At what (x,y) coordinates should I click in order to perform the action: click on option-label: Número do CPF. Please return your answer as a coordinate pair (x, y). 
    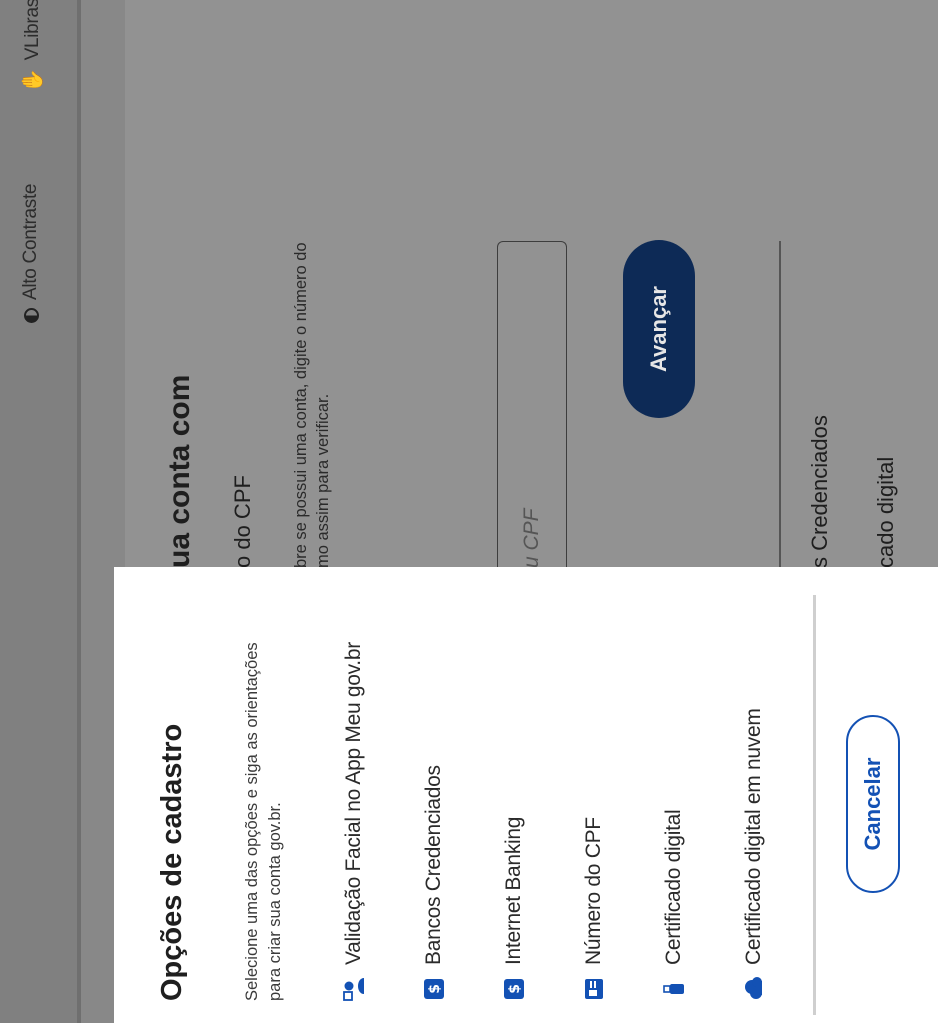
    Looking at the image, I should click on (593, 891).